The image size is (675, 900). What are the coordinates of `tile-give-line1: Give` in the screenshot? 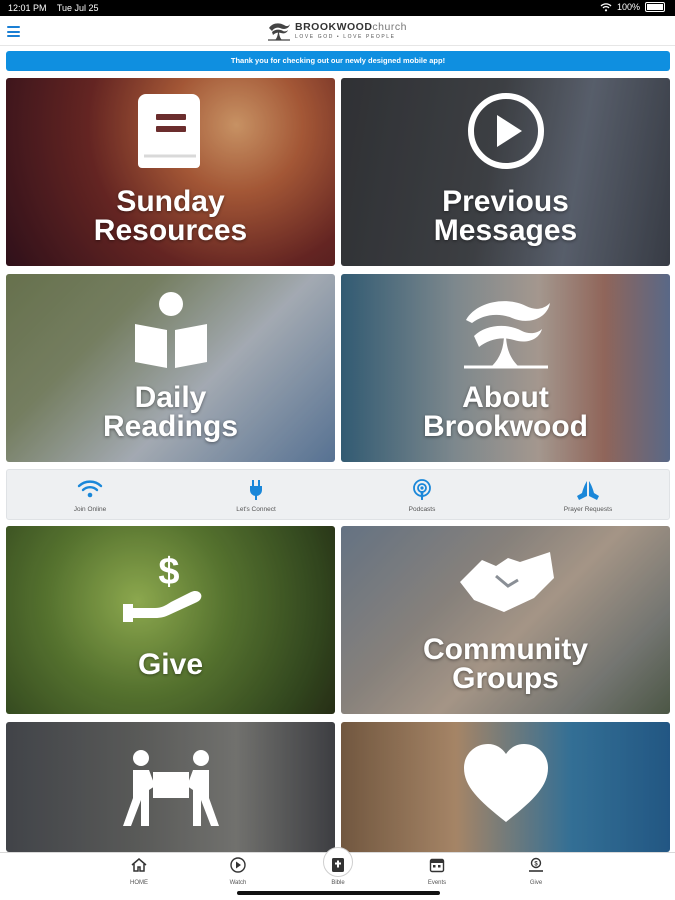 It's located at (170, 664).